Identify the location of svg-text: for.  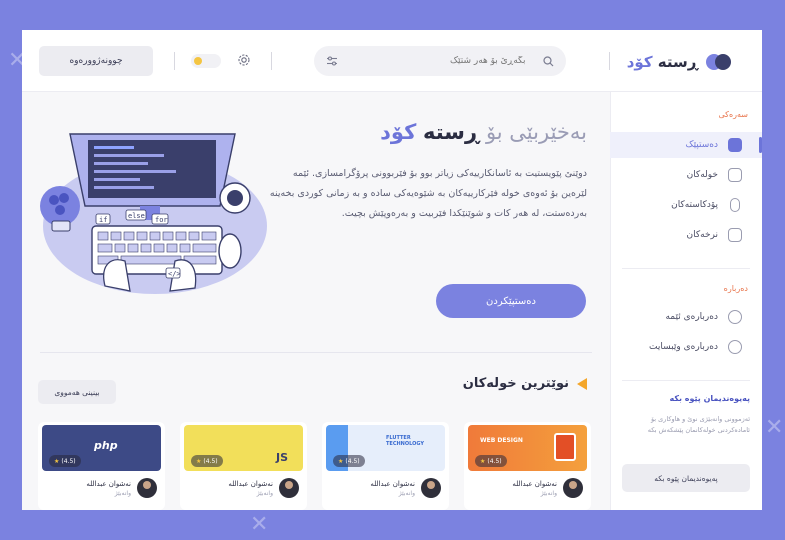
(161, 220).